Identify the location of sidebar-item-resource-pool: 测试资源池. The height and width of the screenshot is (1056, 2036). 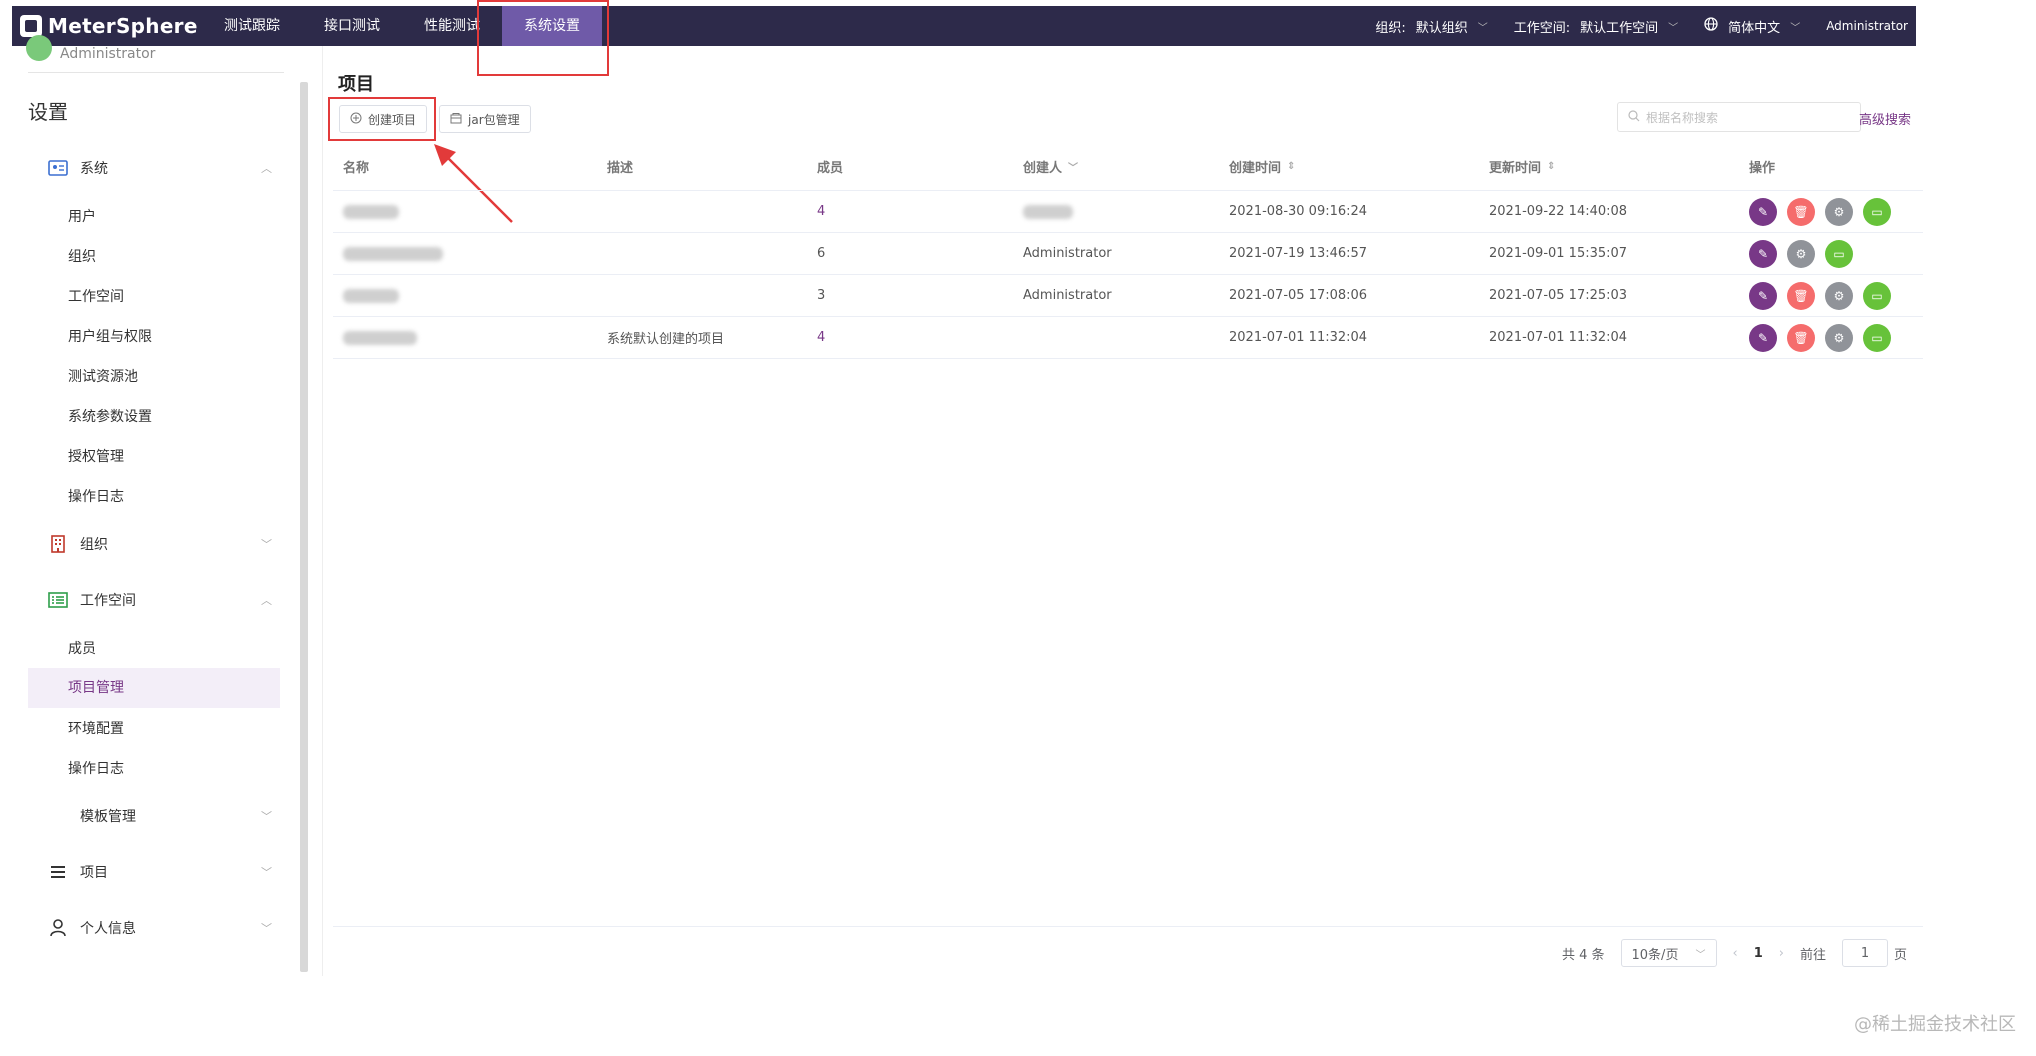
(103, 376).